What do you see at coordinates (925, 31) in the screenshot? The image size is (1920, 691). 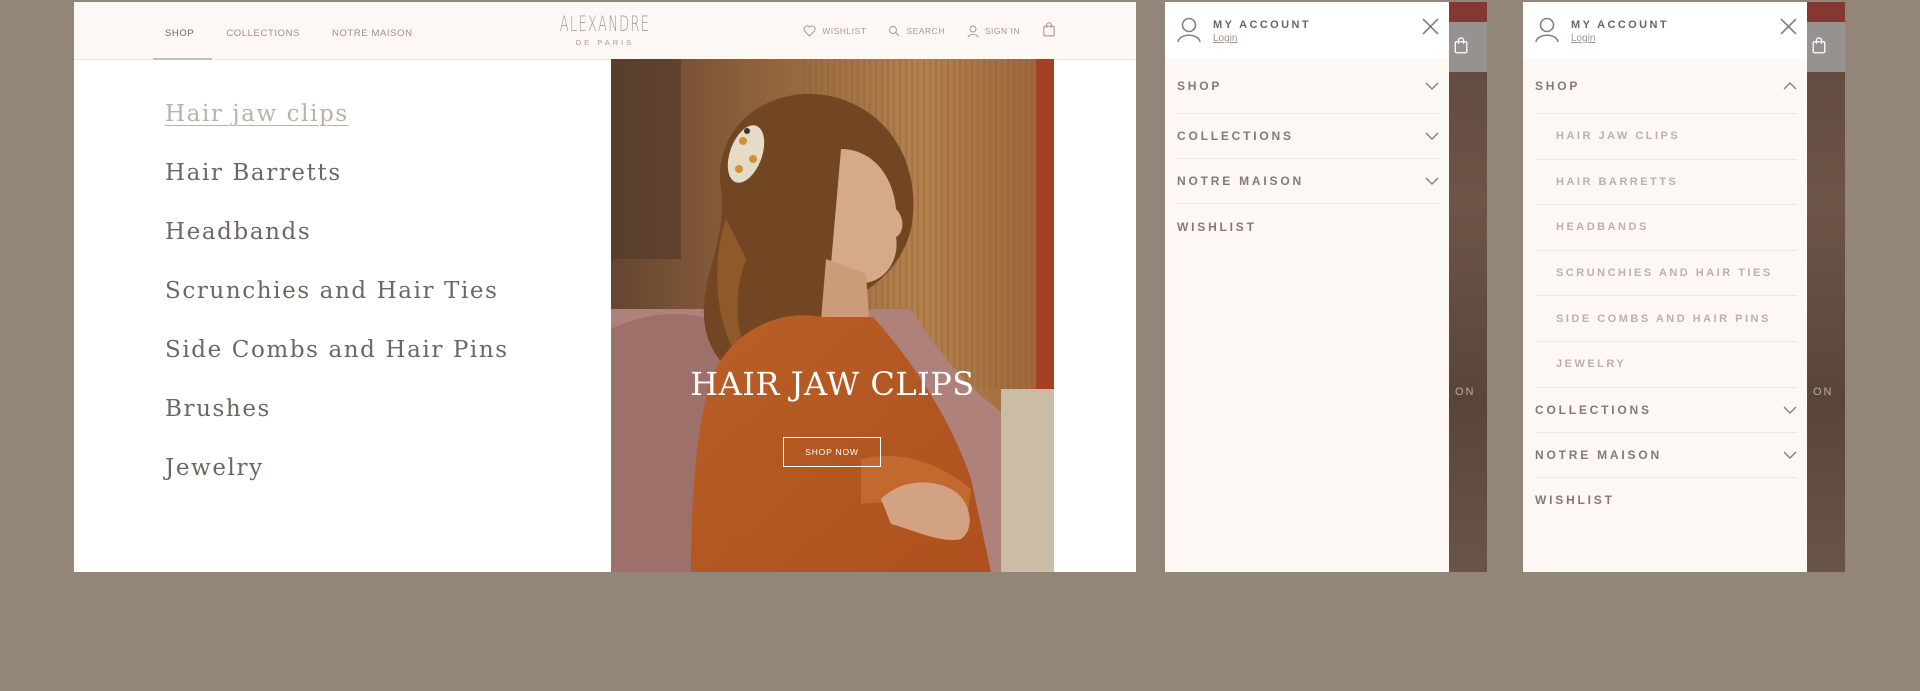 I see `search-label: SEARCH` at bounding box center [925, 31].